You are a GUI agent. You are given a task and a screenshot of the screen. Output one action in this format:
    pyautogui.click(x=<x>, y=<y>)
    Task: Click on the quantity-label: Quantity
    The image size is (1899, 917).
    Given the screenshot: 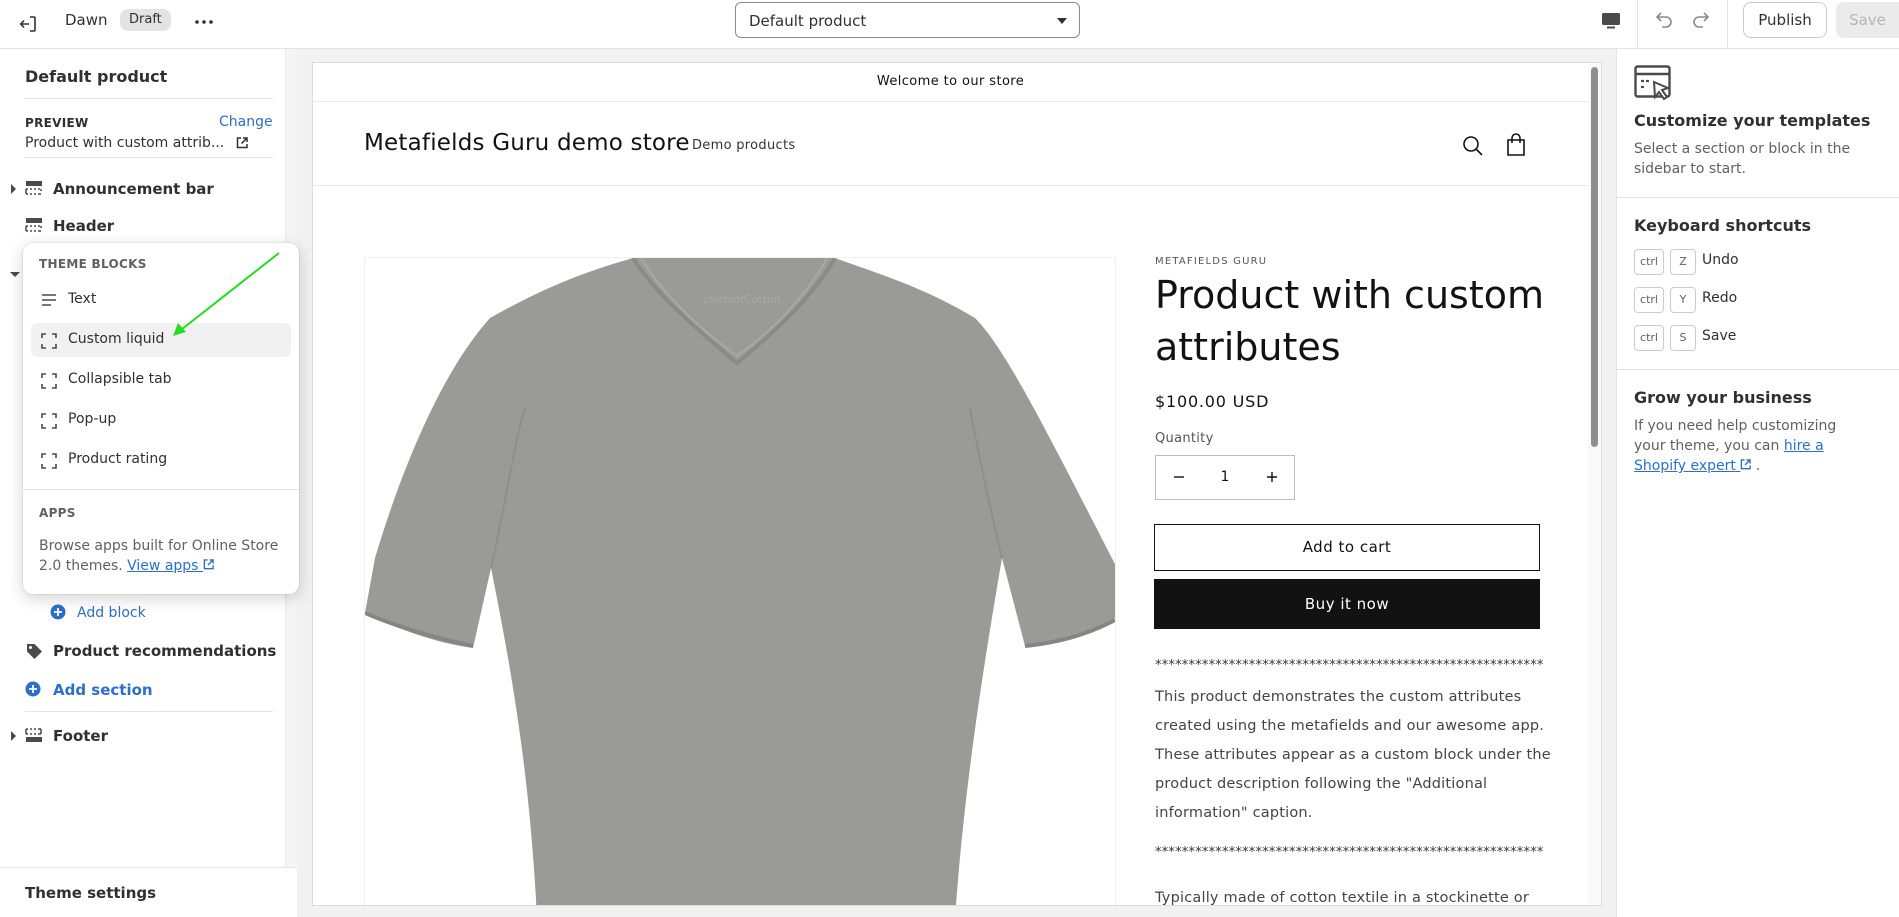 What is the action you would take?
    pyautogui.click(x=1184, y=438)
    